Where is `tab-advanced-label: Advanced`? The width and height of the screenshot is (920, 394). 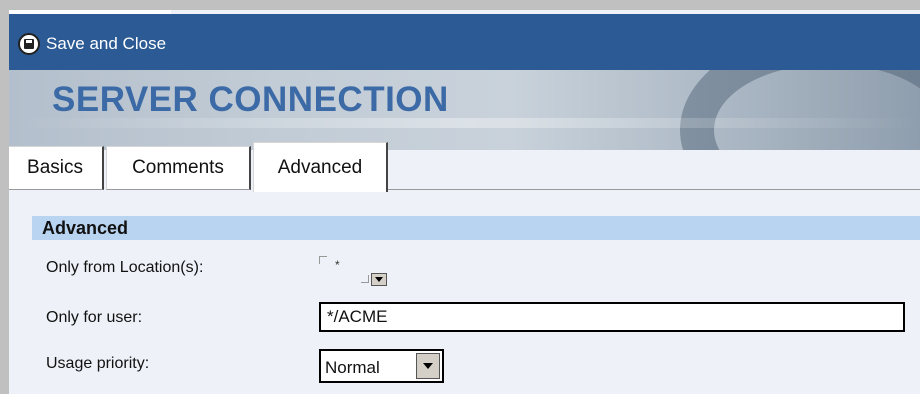
tab-advanced-label: Advanced is located at coordinates (320, 167).